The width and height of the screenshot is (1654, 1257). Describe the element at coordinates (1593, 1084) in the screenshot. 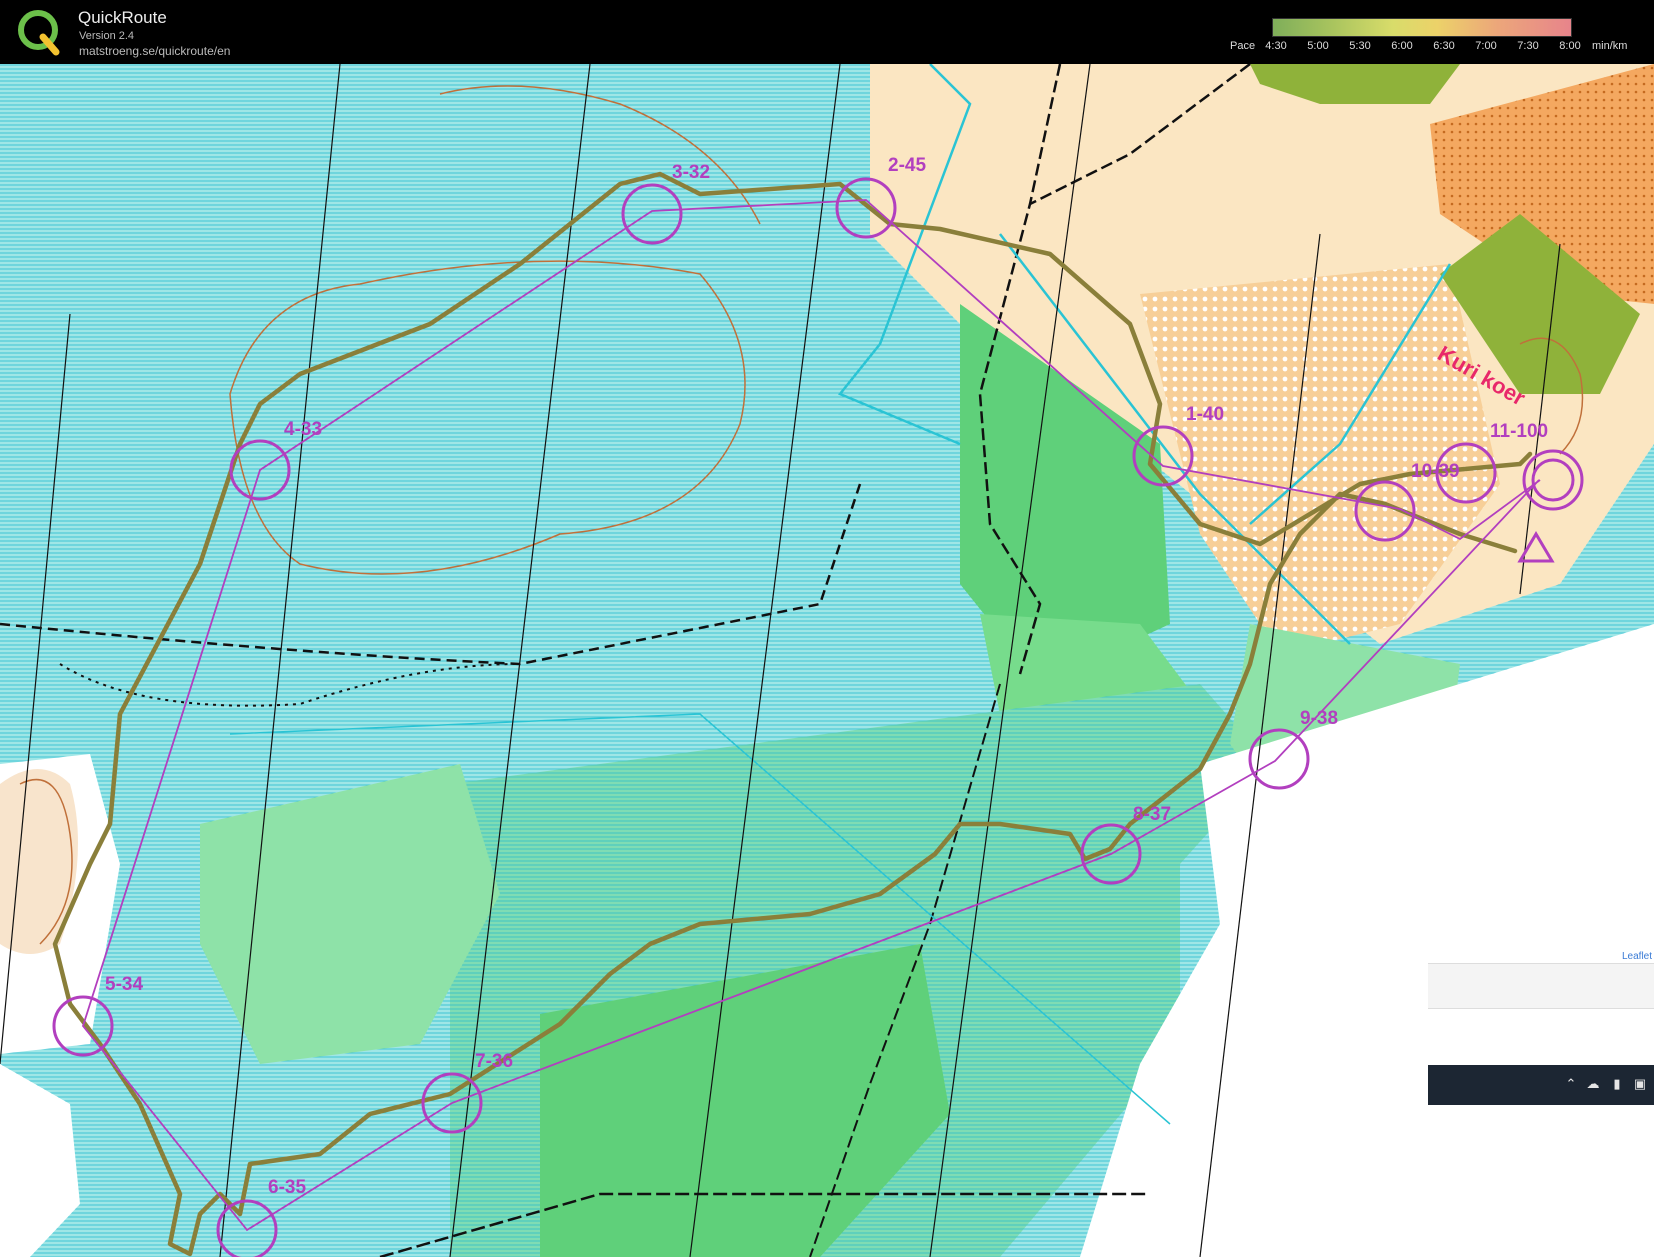

I see `cloud-icon: ☁` at that location.